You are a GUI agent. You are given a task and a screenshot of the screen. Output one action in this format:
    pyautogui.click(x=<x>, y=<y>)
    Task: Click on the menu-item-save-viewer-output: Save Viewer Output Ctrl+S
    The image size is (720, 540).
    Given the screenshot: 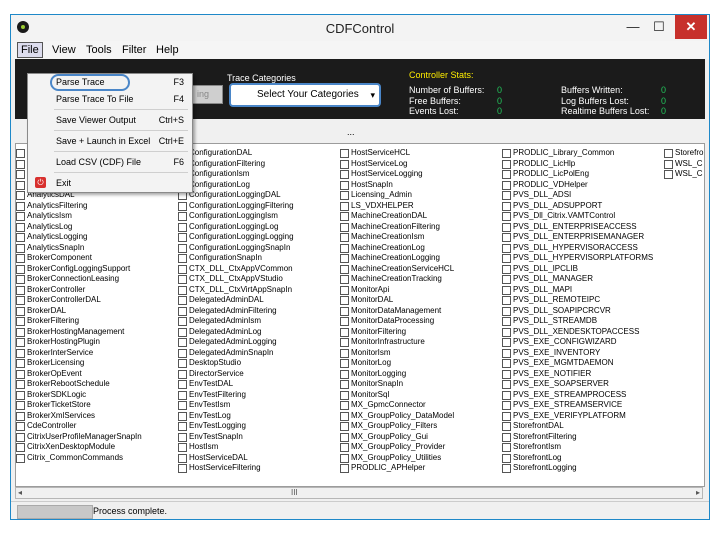 What is the action you would take?
    pyautogui.click(x=110, y=120)
    